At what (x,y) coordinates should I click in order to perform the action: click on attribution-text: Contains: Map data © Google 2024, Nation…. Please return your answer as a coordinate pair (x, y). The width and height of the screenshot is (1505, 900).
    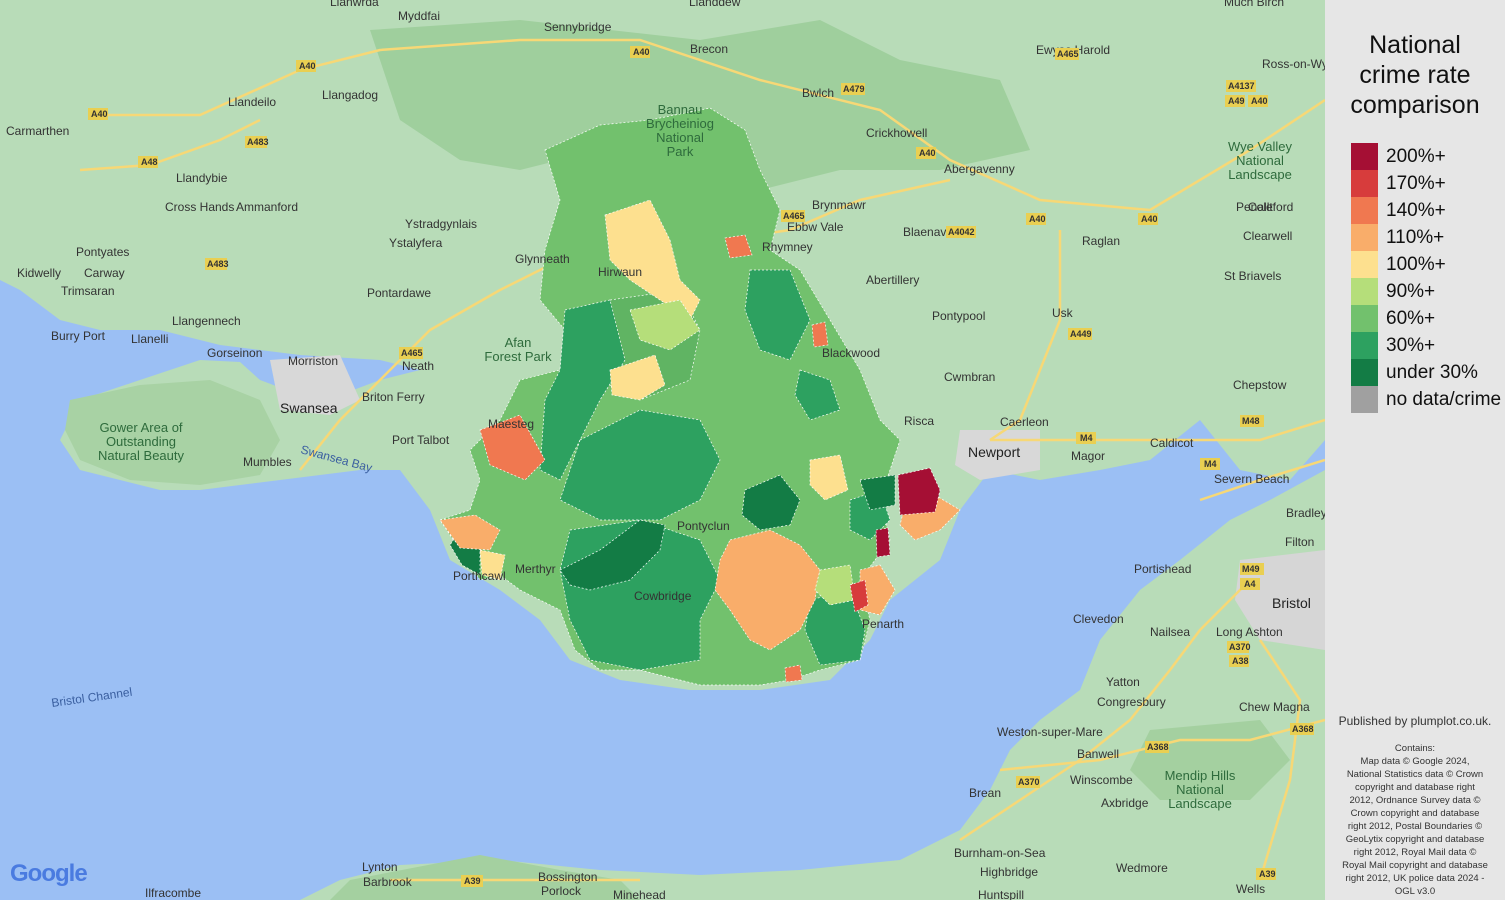
    Looking at the image, I should click on (1415, 820).